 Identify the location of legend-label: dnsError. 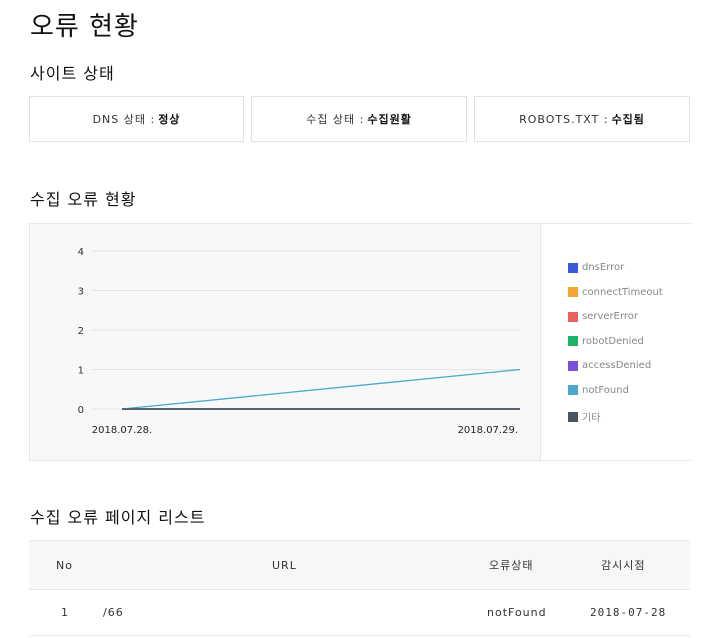
(603, 267).